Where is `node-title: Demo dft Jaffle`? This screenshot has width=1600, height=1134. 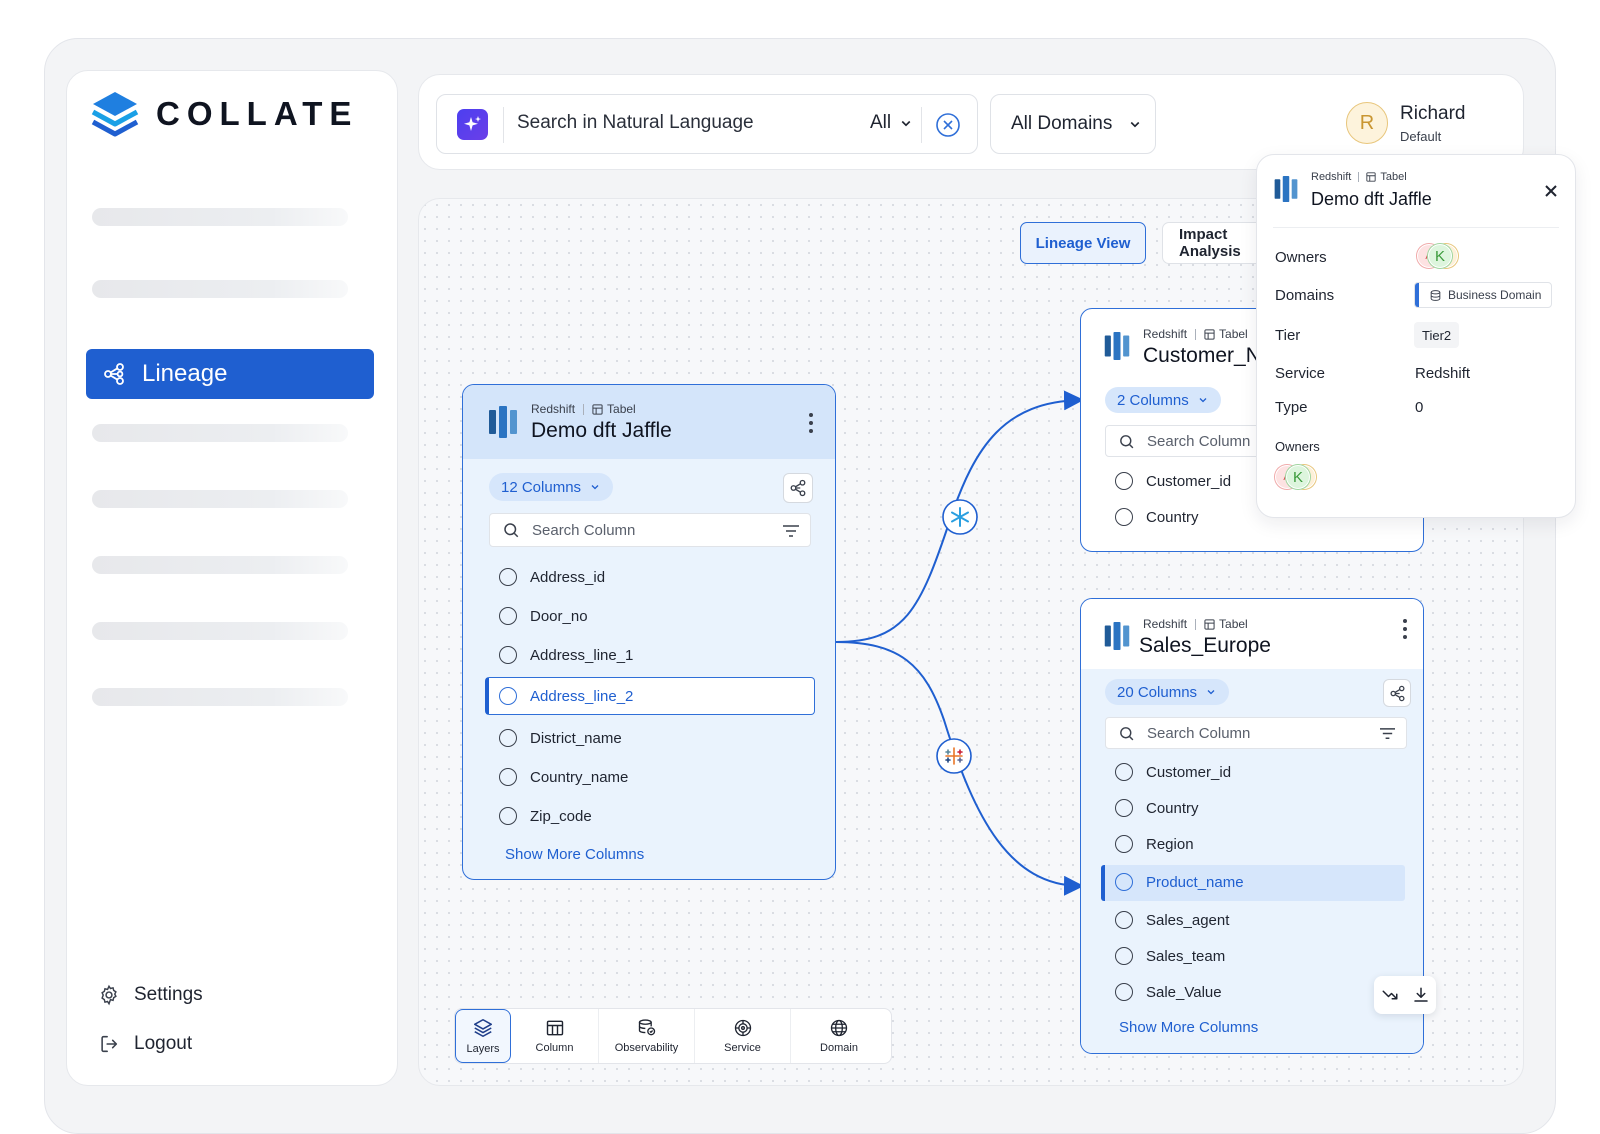
node-title: Demo dft Jaffle is located at coordinates (601, 430).